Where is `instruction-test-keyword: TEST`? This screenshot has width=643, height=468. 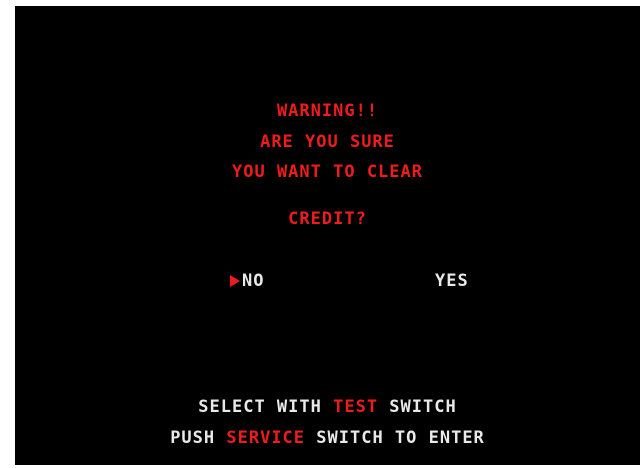 instruction-test-keyword: TEST is located at coordinates (356, 407).